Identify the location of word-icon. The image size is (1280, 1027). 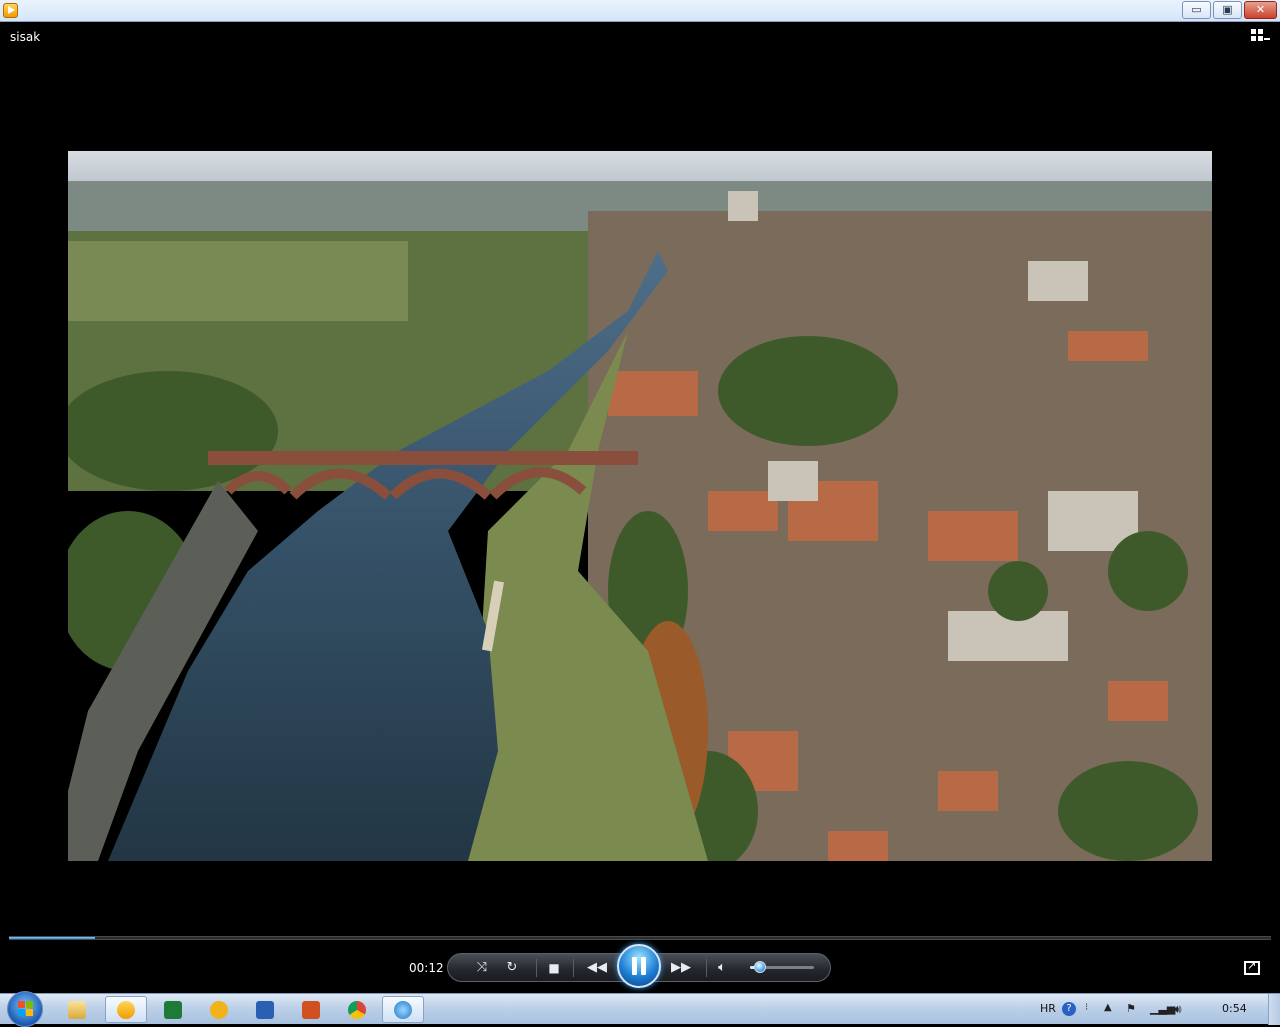
(265, 1009).